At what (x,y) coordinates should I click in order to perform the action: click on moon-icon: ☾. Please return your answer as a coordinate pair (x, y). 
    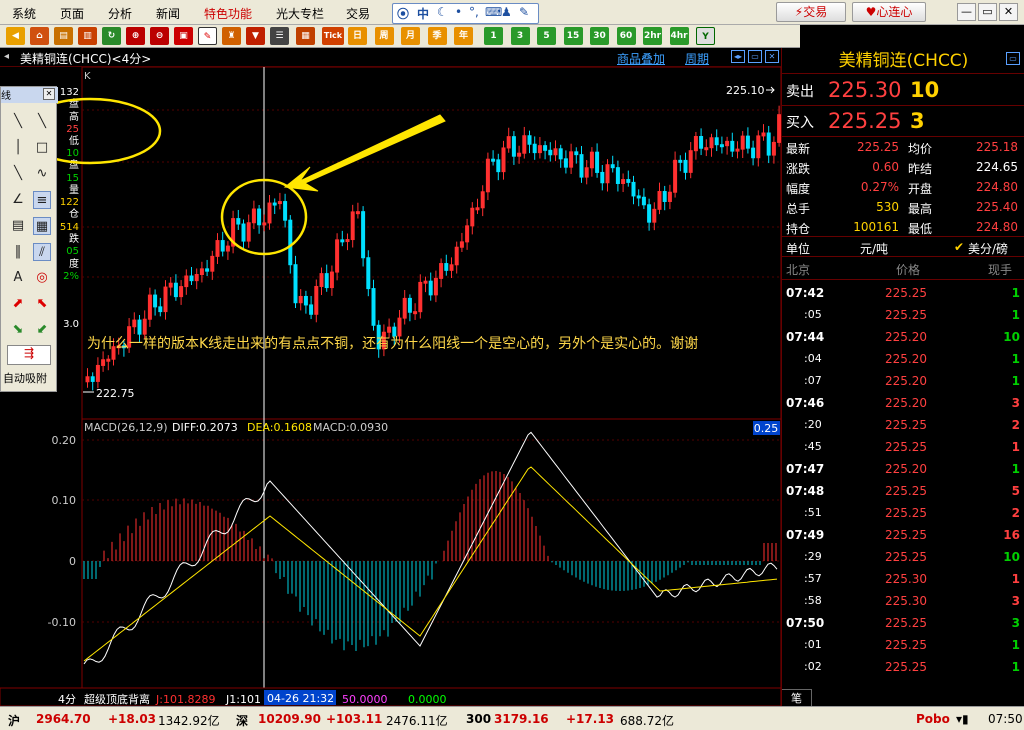
    Looking at the image, I should click on (442, 12).